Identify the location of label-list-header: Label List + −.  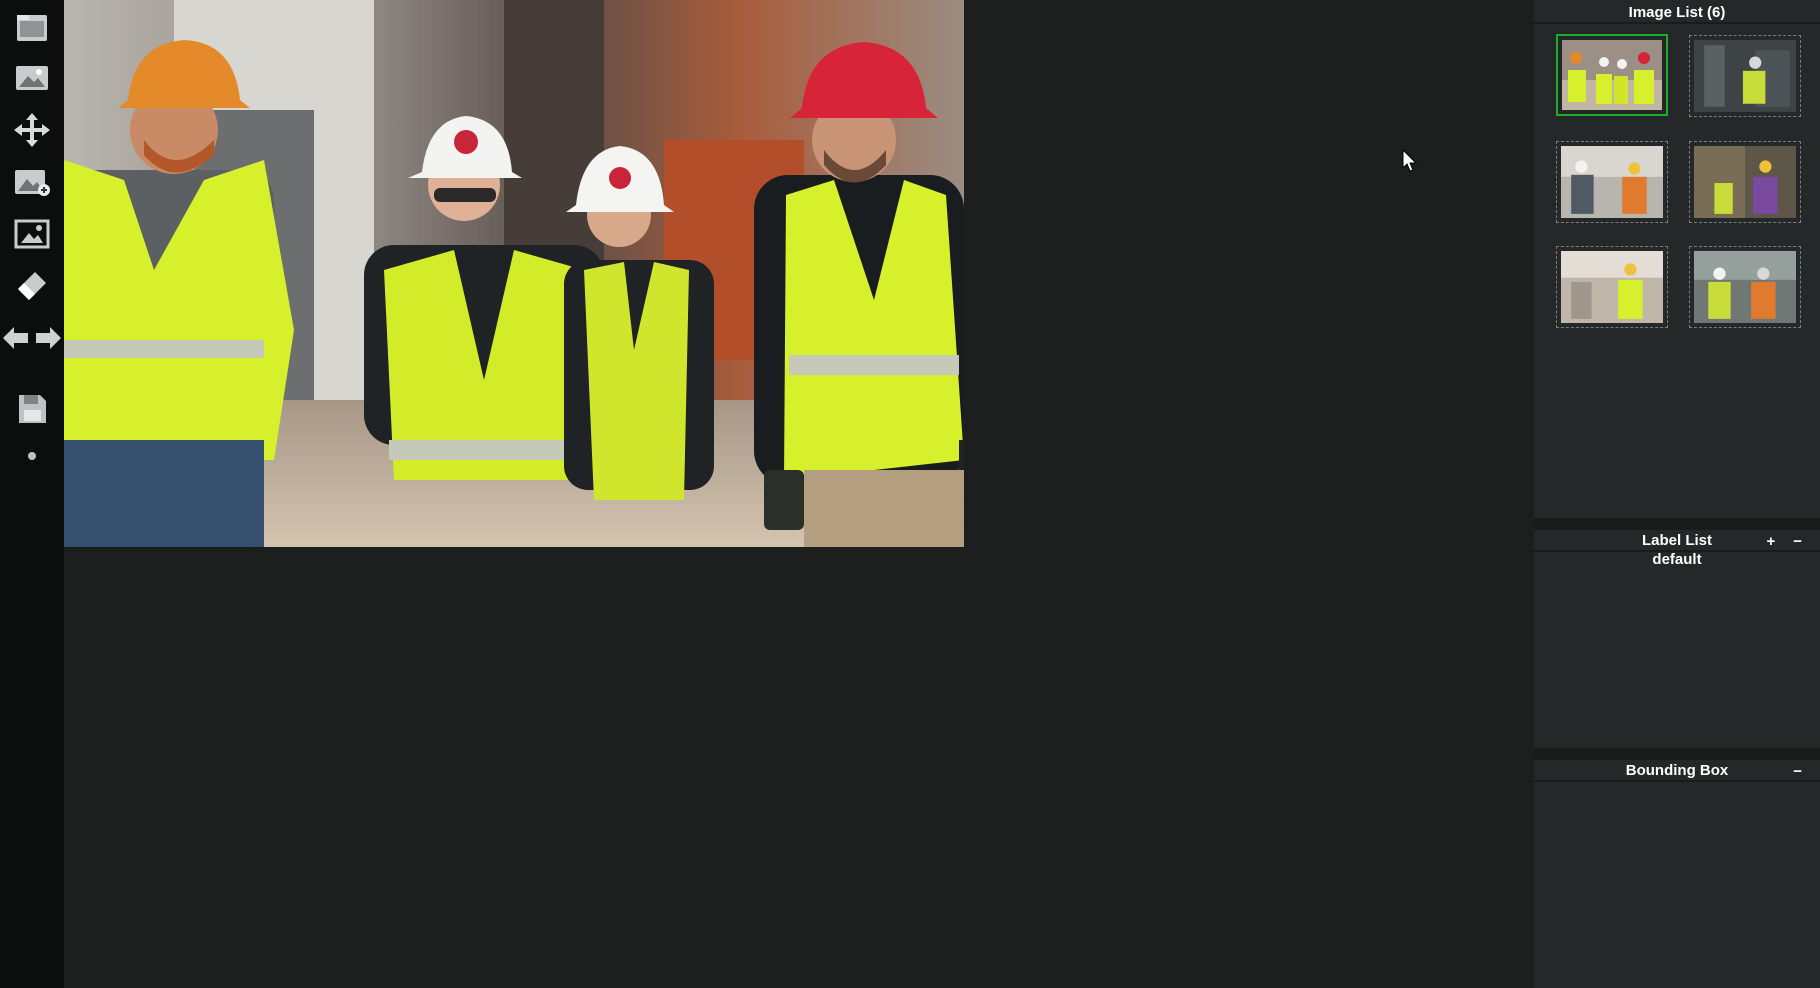
(1677, 541).